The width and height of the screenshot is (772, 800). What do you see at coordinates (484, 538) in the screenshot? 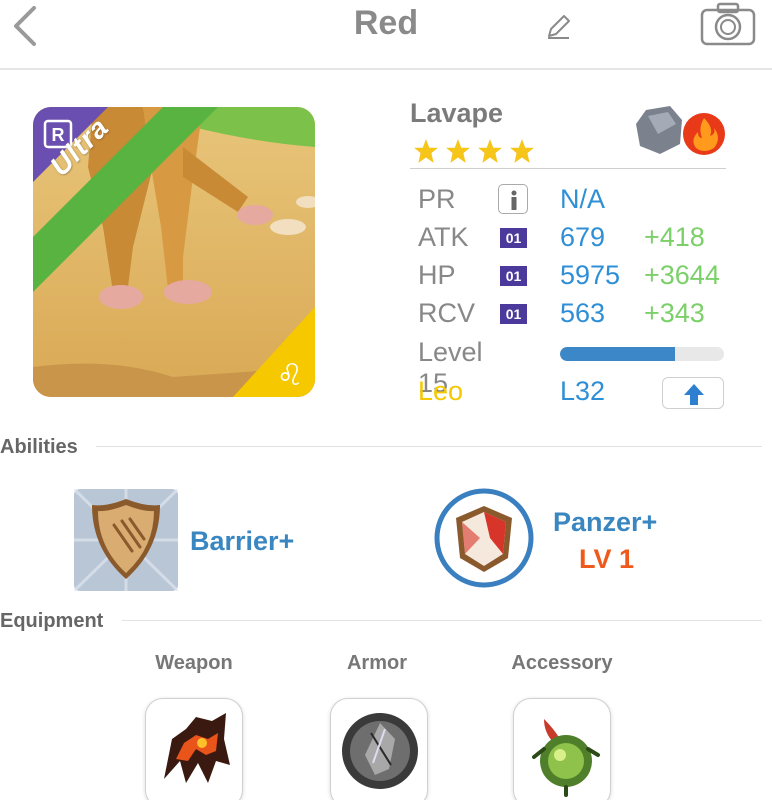
I see `panzer-ability-icon` at bounding box center [484, 538].